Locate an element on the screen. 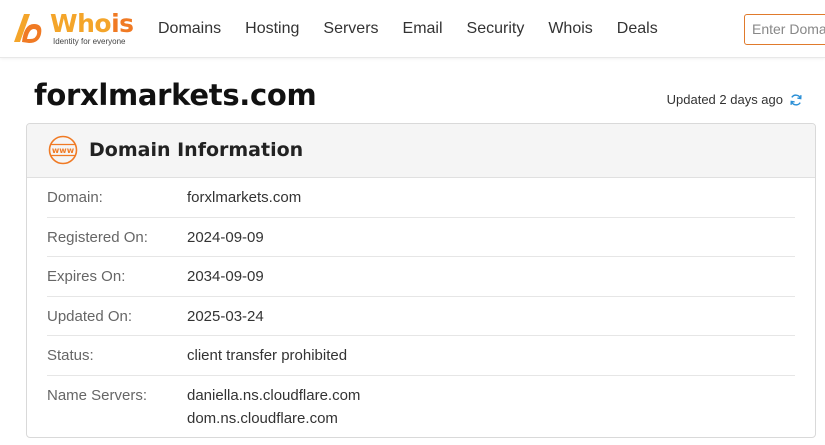 Image resolution: width=825 pixels, height=445 pixels. row-label: Status: is located at coordinates (70, 355).